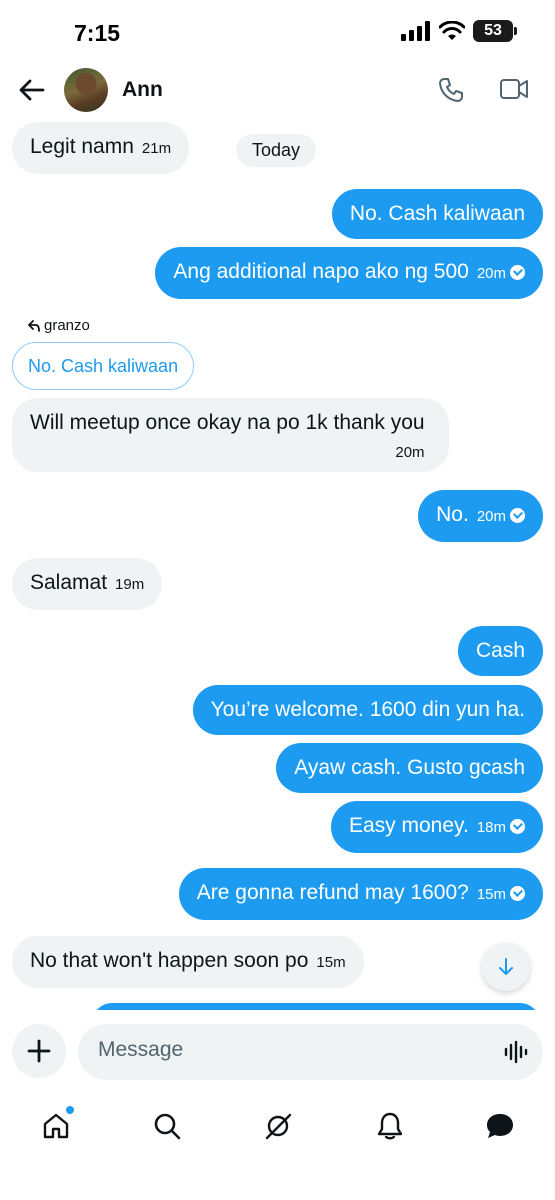  What do you see at coordinates (34, 325) in the screenshot?
I see `reply-arrow-icon` at bounding box center [34, 325].